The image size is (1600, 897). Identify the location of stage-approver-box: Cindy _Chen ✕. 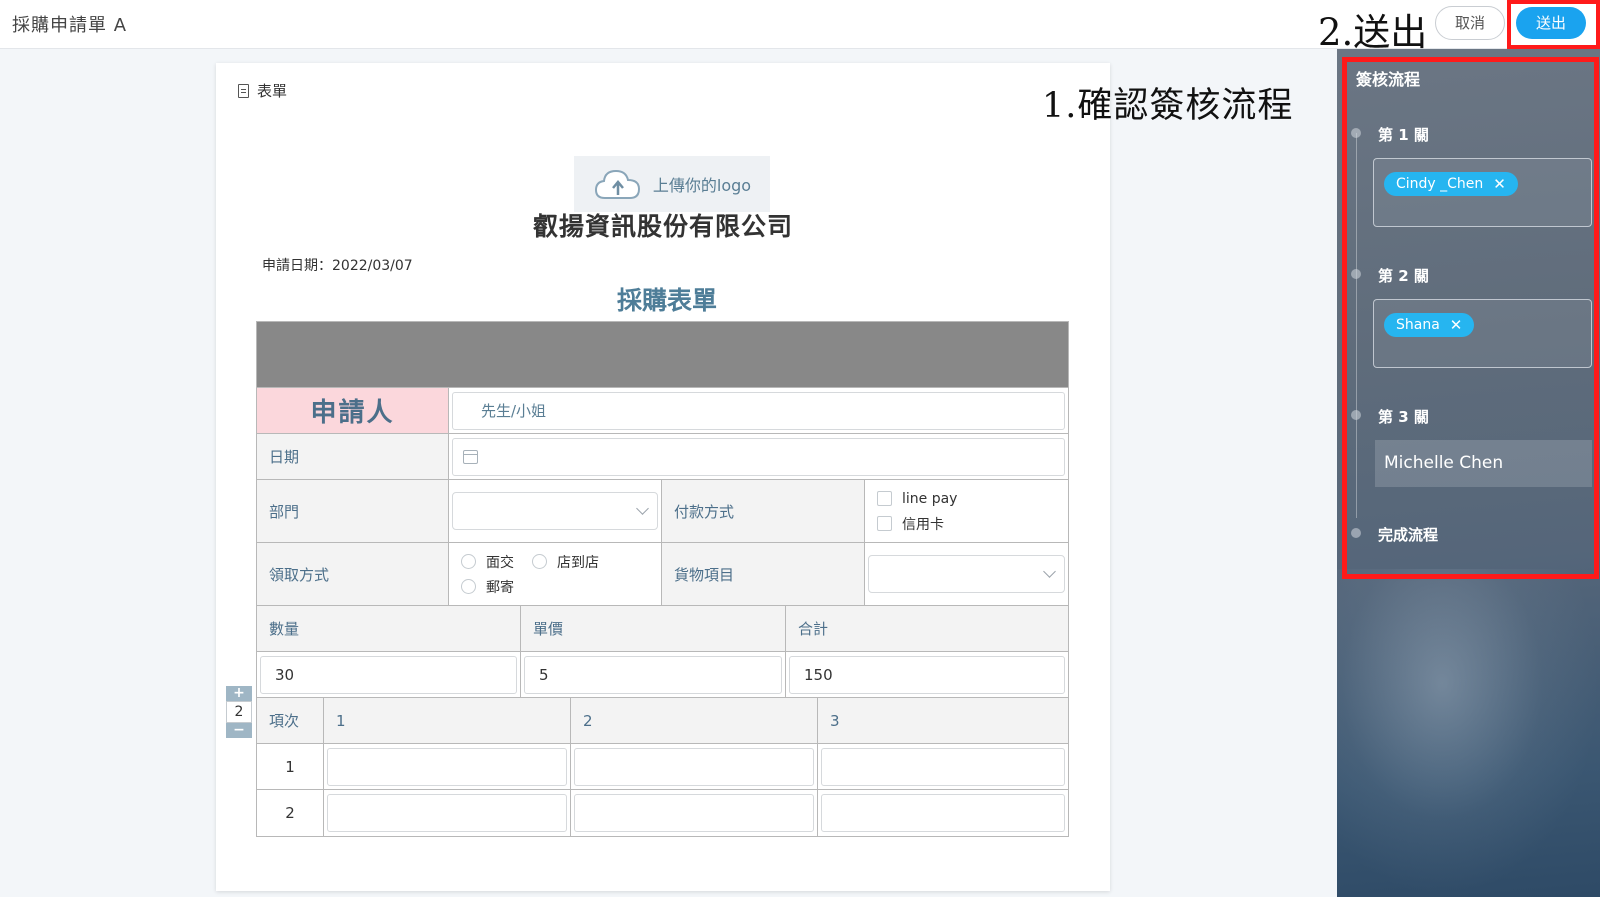
(1482, 192).